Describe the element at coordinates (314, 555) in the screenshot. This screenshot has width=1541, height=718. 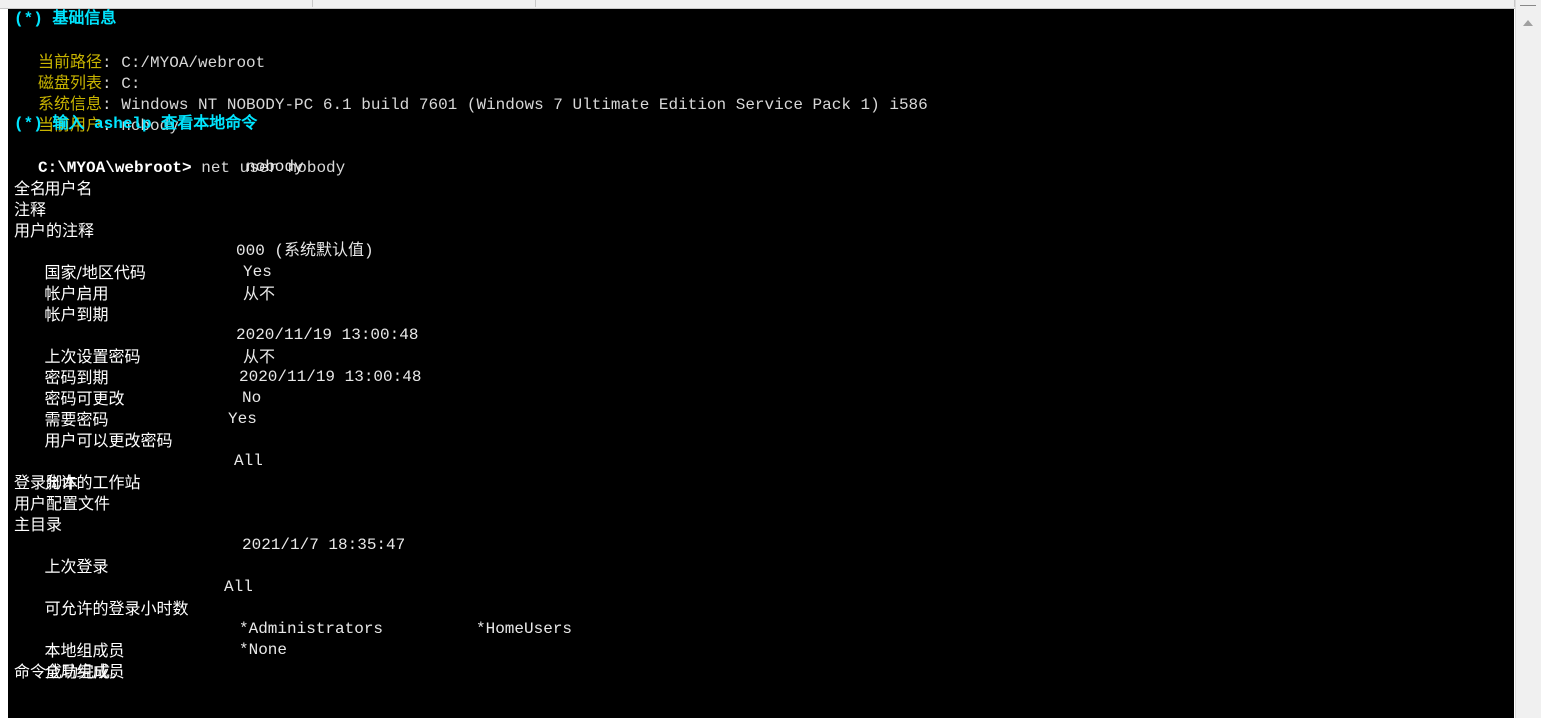
I see `output-row: 上次登录 2021/1/7 18:35:47` at that location.